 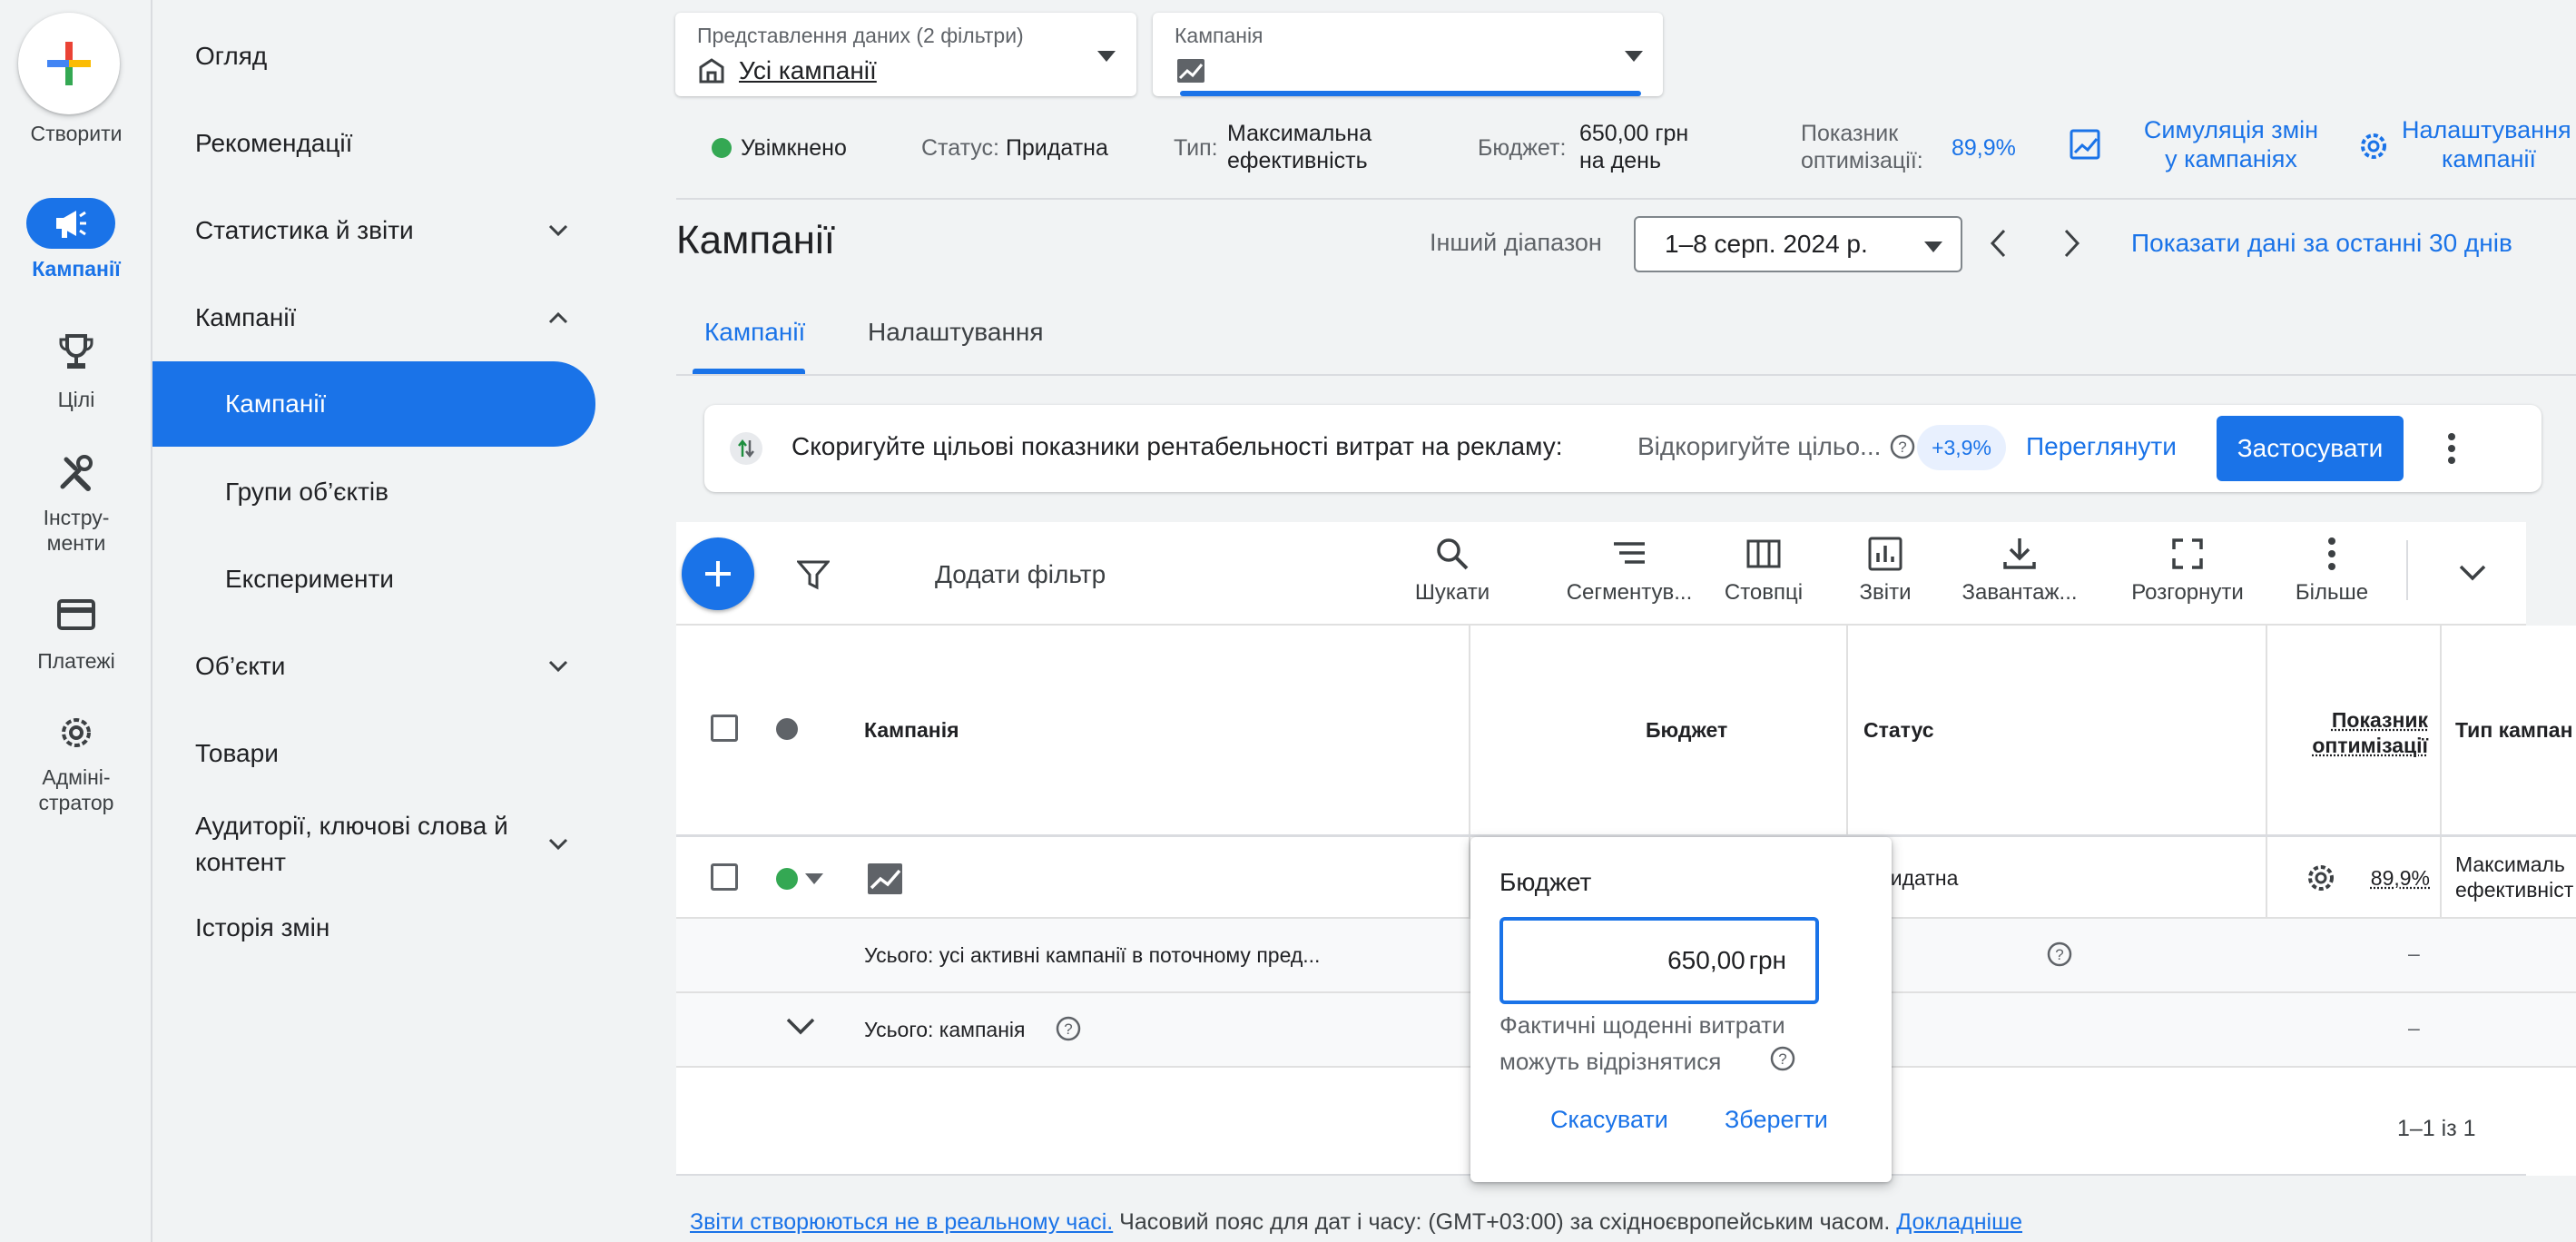 What do you see at coordinates (1633, 133) in the screenshot?
I see `budget-value-1: 650,00 грн` at bounding box center [1633, 133].